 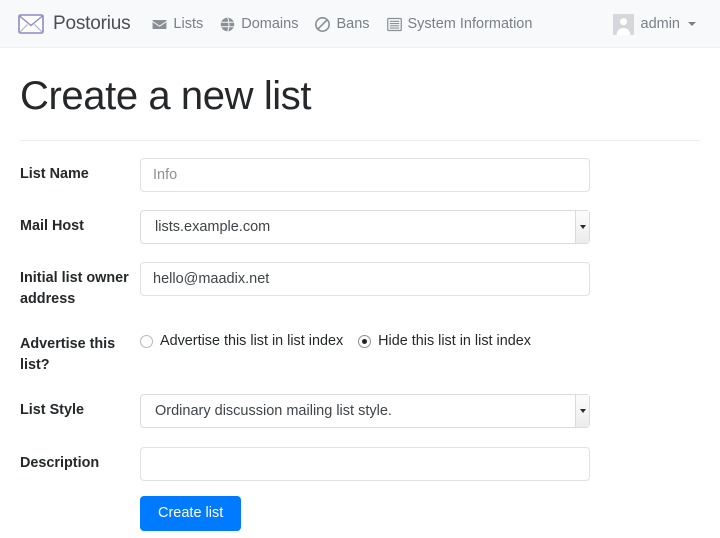 I want to click on radio-label: Advertise this list in list index, so click(x=252, y=341).